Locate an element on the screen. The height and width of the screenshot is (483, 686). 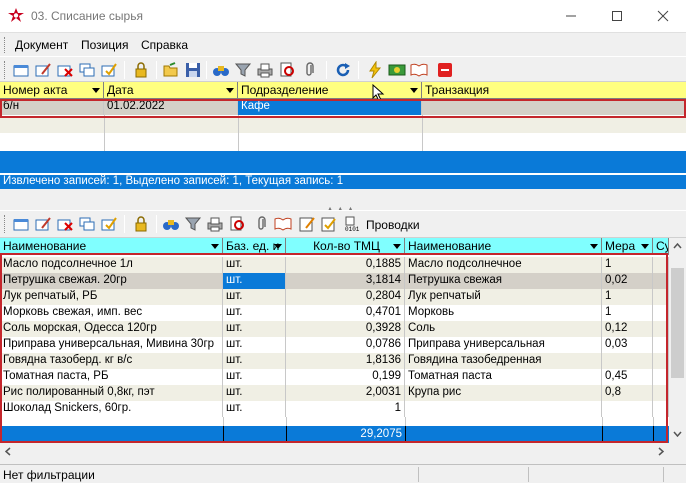
col-header-department: Подразделение is located at coordinates (330, 90).